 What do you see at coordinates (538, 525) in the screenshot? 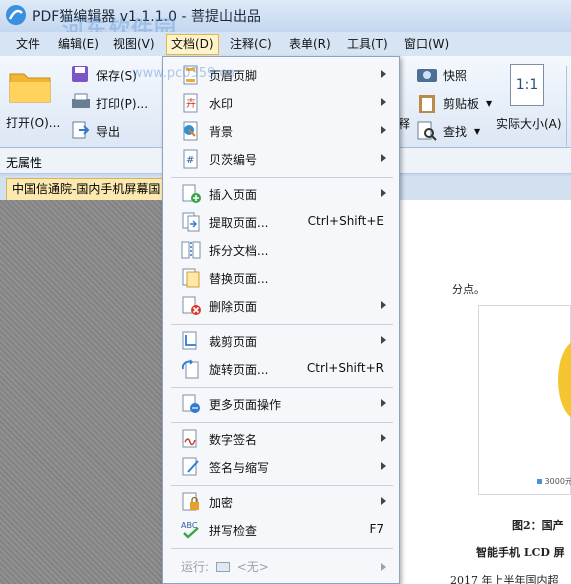
I see `figure-caption: 图2：国产` at bounding box center [538, 525].